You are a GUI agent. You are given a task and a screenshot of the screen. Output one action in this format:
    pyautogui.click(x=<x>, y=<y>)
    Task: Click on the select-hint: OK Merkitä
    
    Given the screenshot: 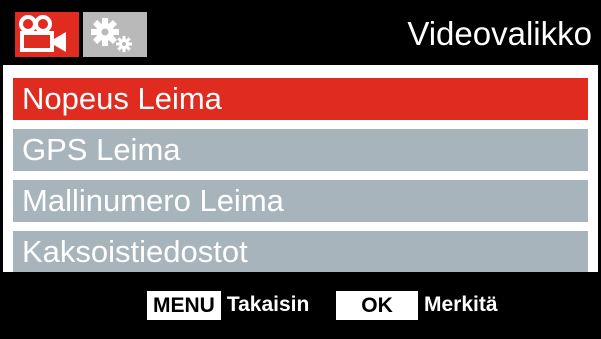 What is the action you would take?
    pyautogui.click(x=417, y=305)
    